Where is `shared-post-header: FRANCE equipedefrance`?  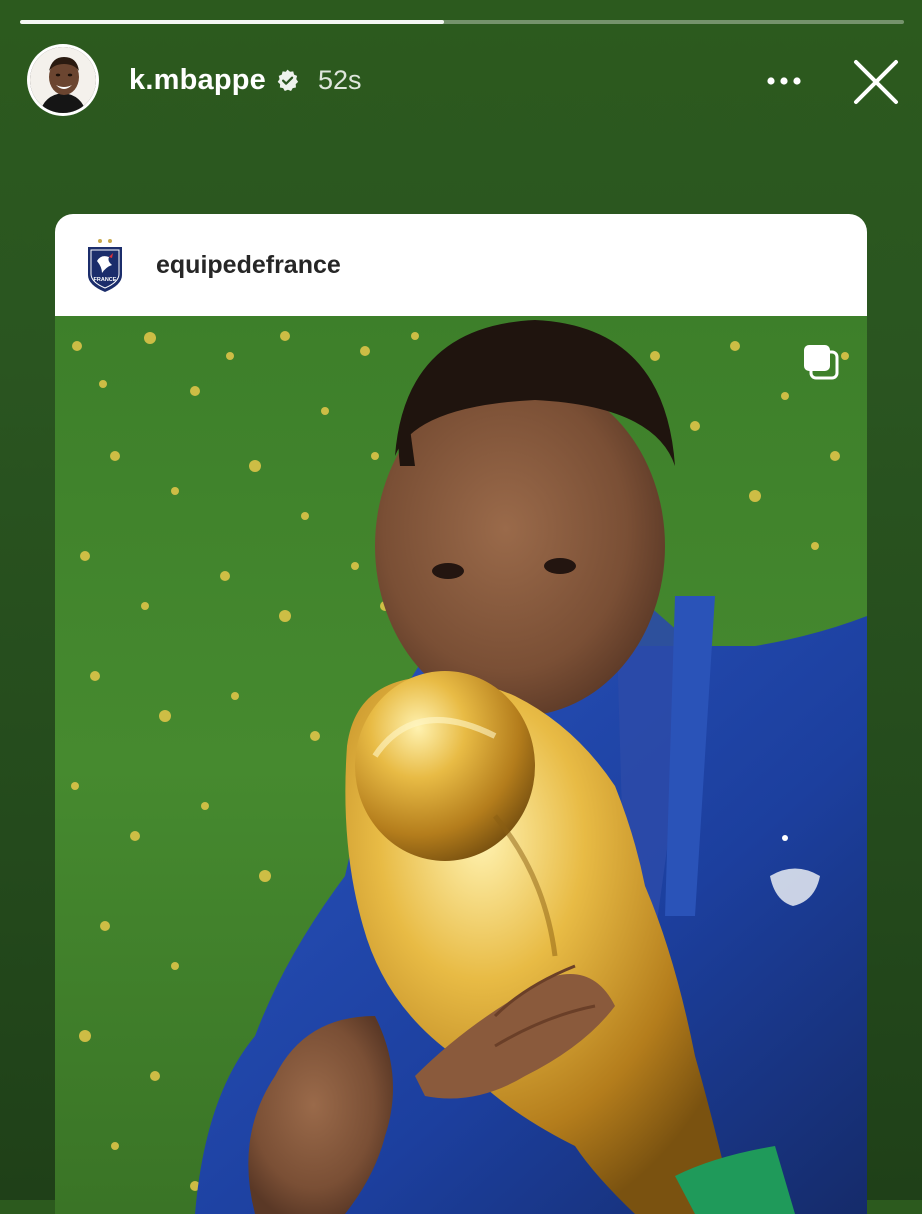 shared-post-header: FRANCE equipedefrance is located at coordinates (461, 265).